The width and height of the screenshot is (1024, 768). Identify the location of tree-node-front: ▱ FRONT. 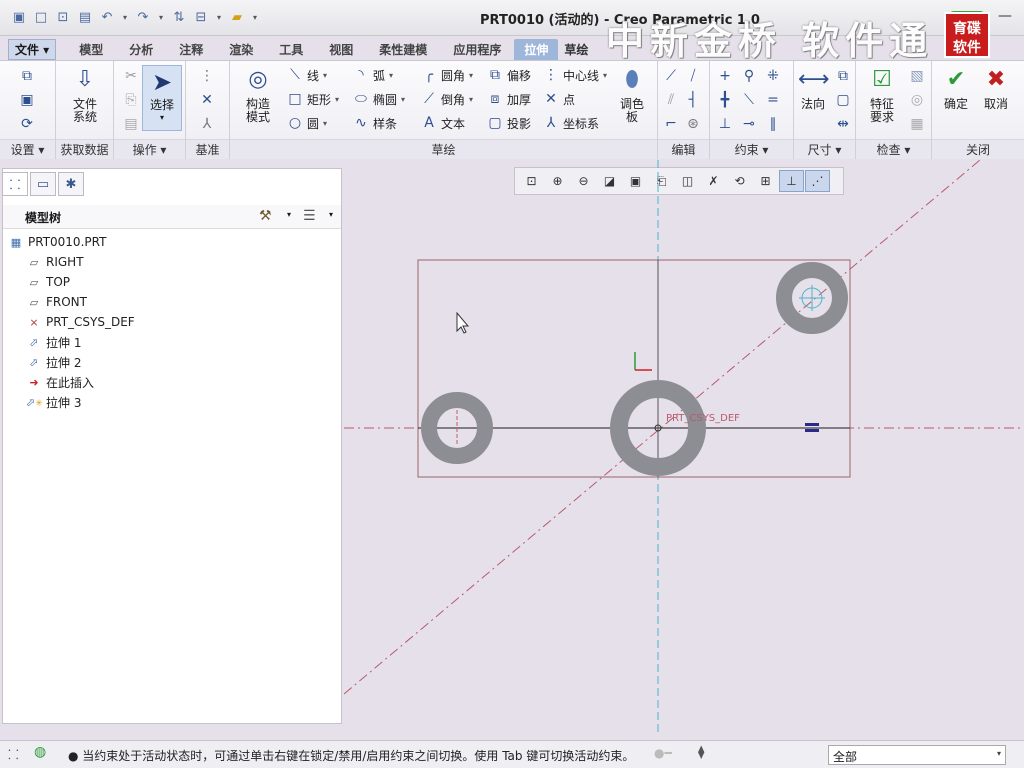
(71, 302).